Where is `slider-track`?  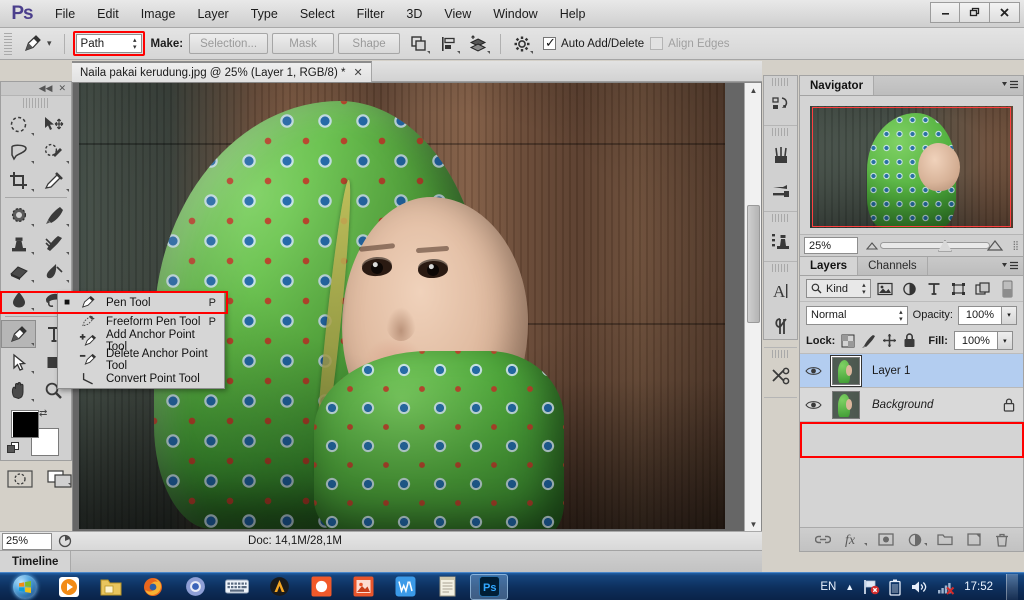
slider-track is located at coordinates (935, 245).